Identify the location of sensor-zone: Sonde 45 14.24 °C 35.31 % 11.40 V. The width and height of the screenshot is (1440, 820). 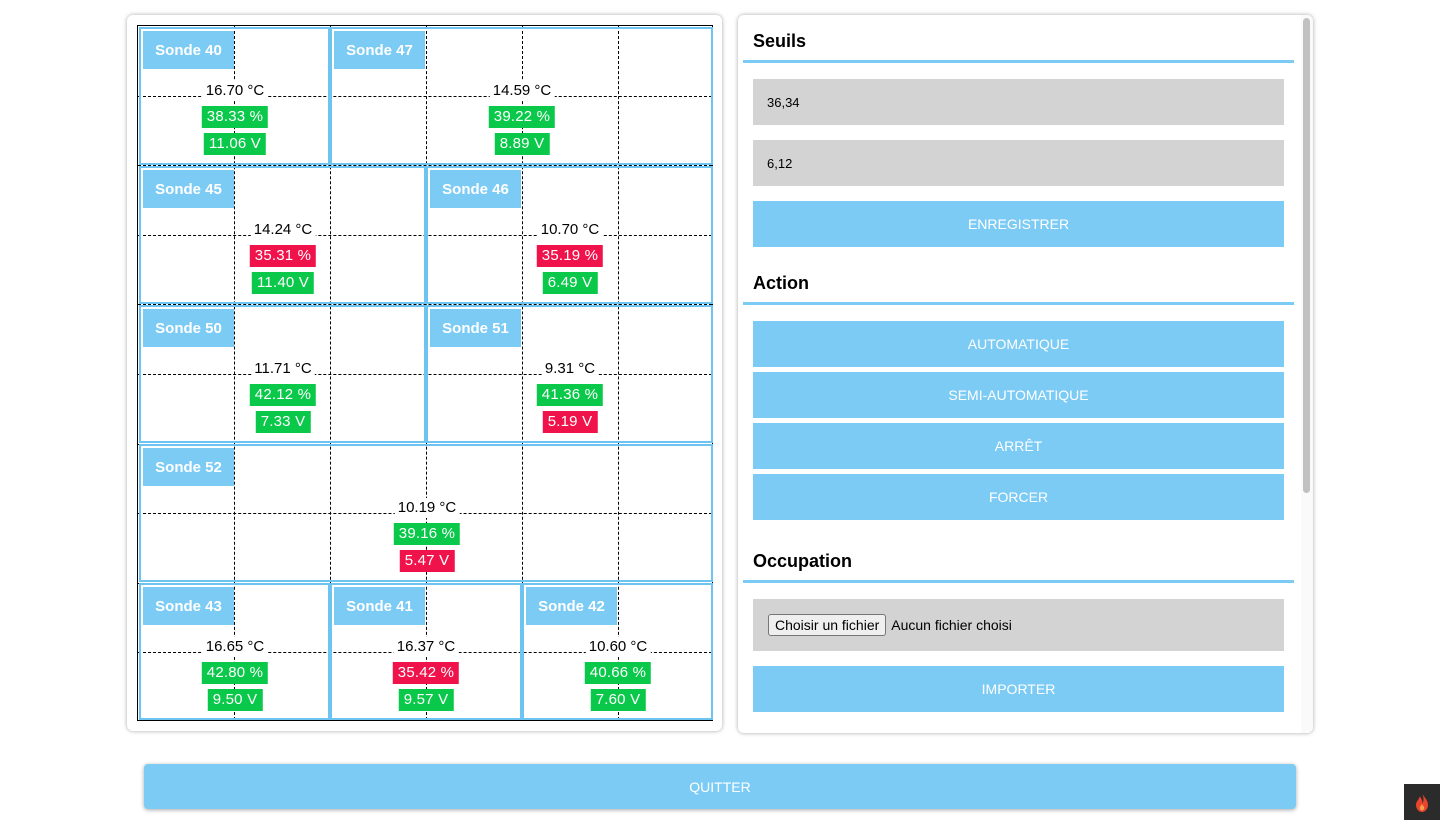
(282, 235).